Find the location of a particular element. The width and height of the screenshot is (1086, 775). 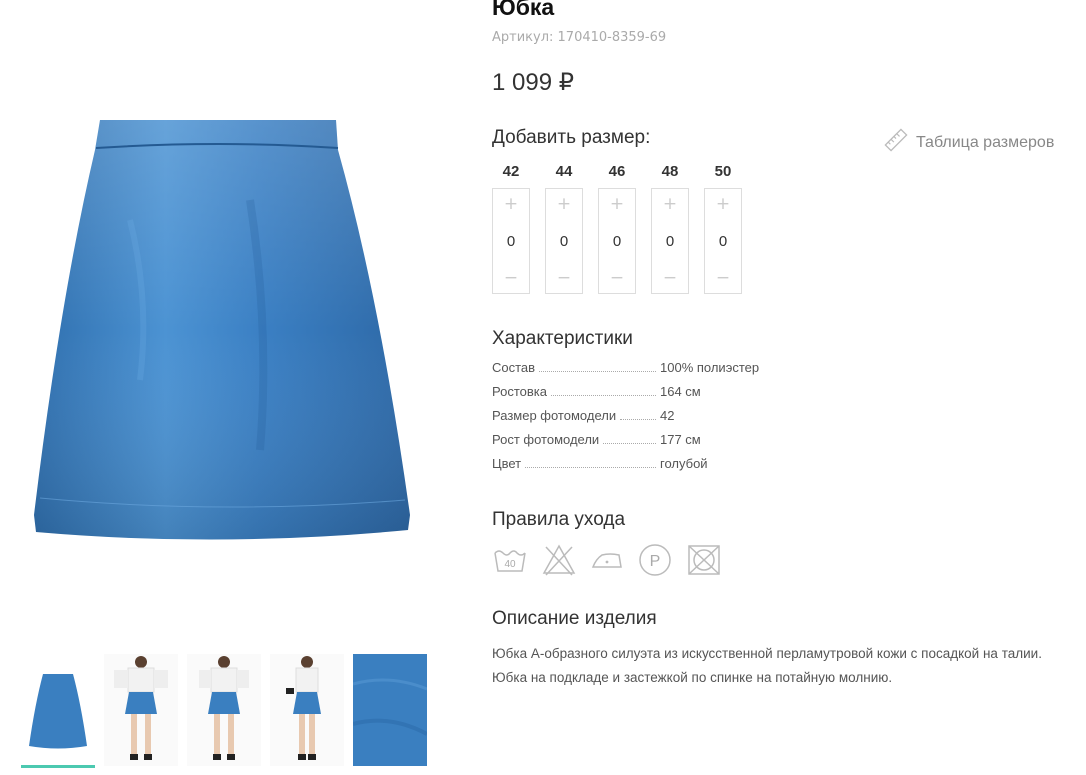

size-label: 48 is located at coordinates (670, 171).